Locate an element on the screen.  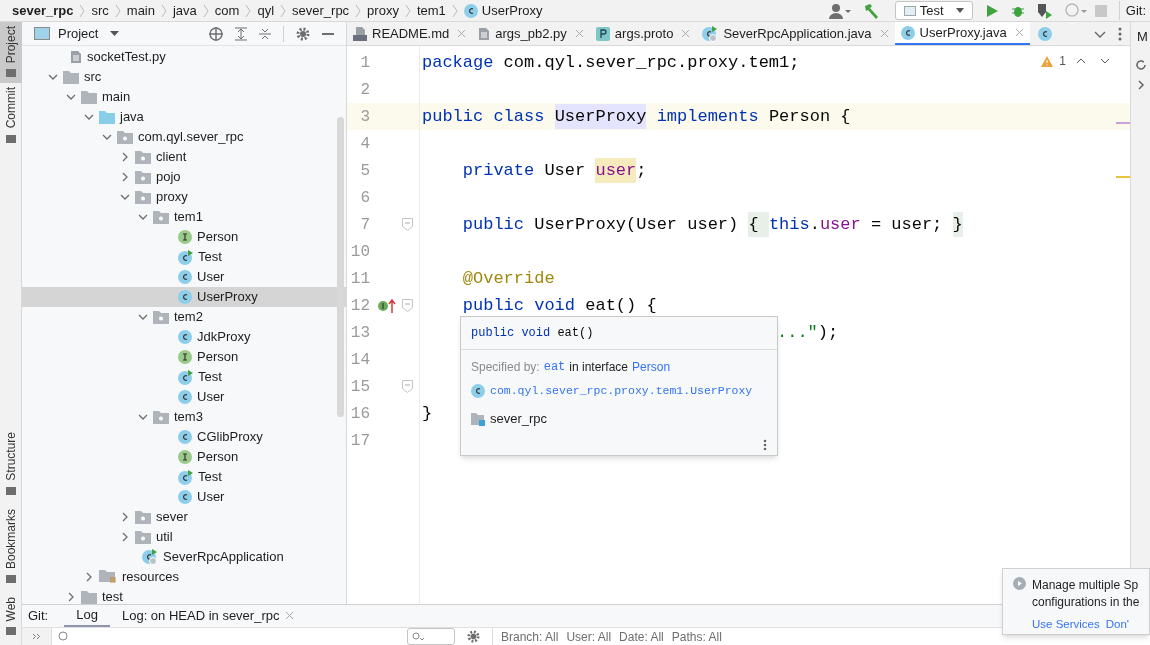
previous-icon is located at coordinates (1081, 61).